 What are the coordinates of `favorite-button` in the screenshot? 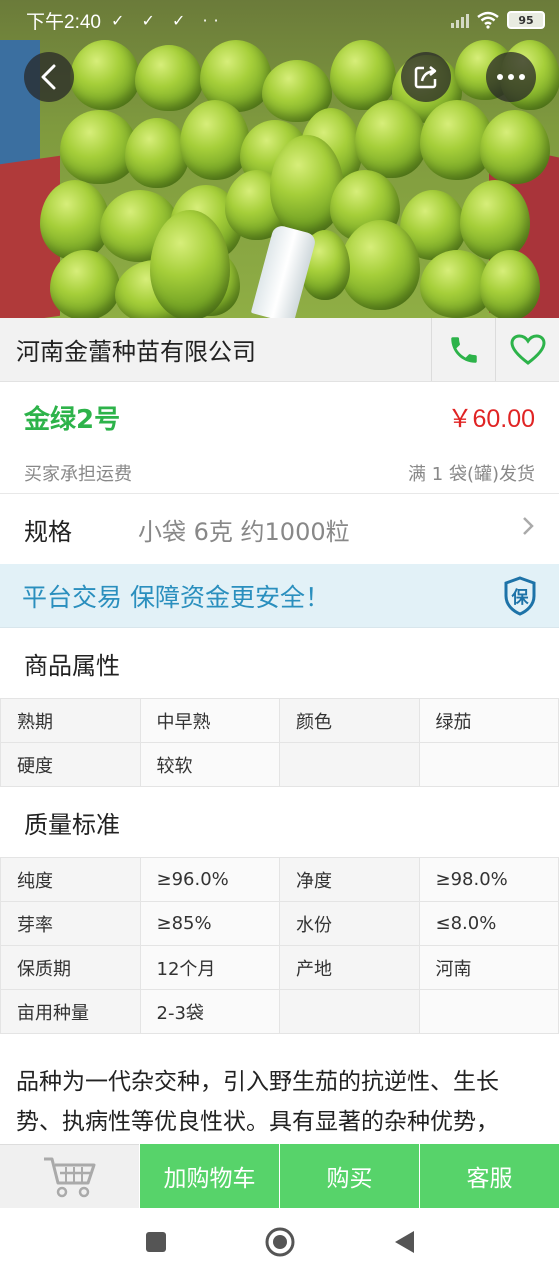 It's located at (527, 349).